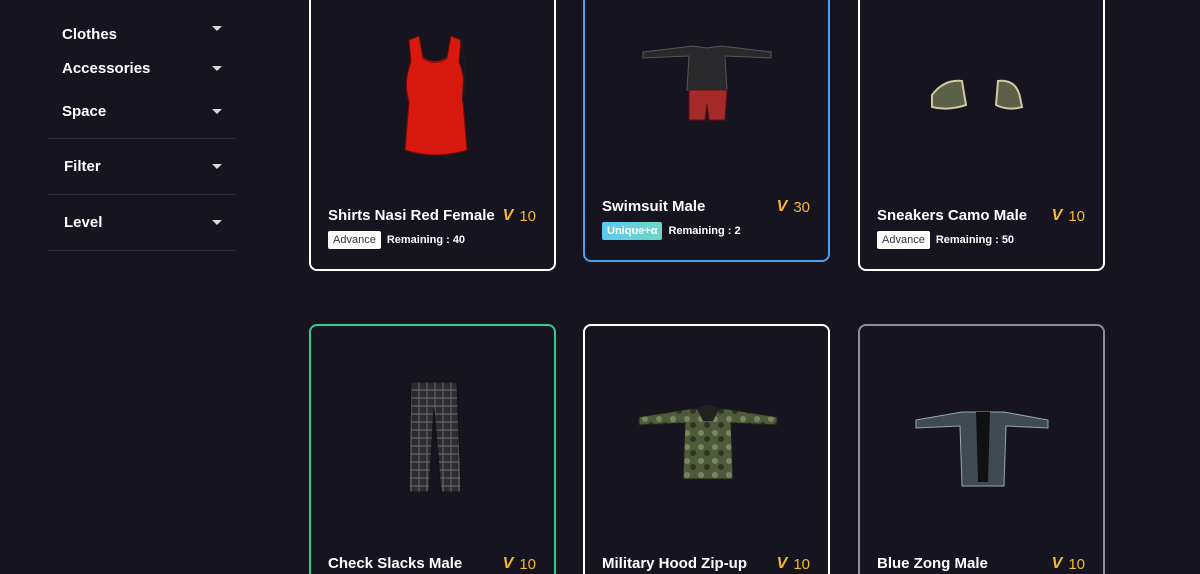 This screenshot has height=574, width=1200. Describe the element at coordinates (654, 206) in the screenshot. I see `product-name: Swimsuit Male` at that location.